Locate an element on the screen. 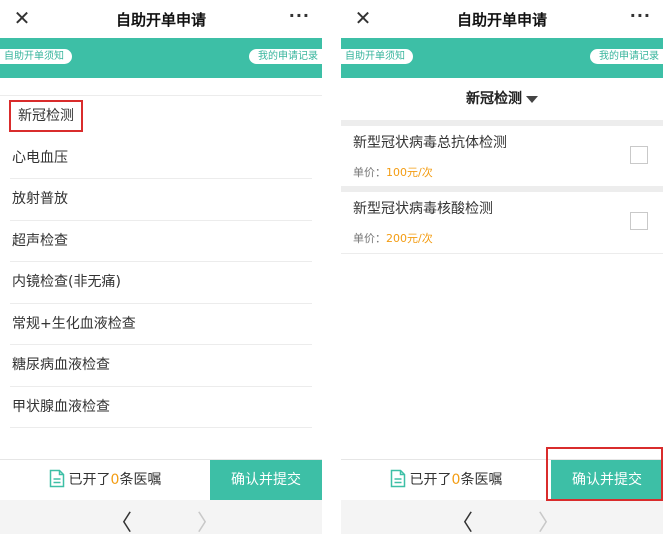  category-label: 糖尿病血液检查 is located at coordinates (61, 365).